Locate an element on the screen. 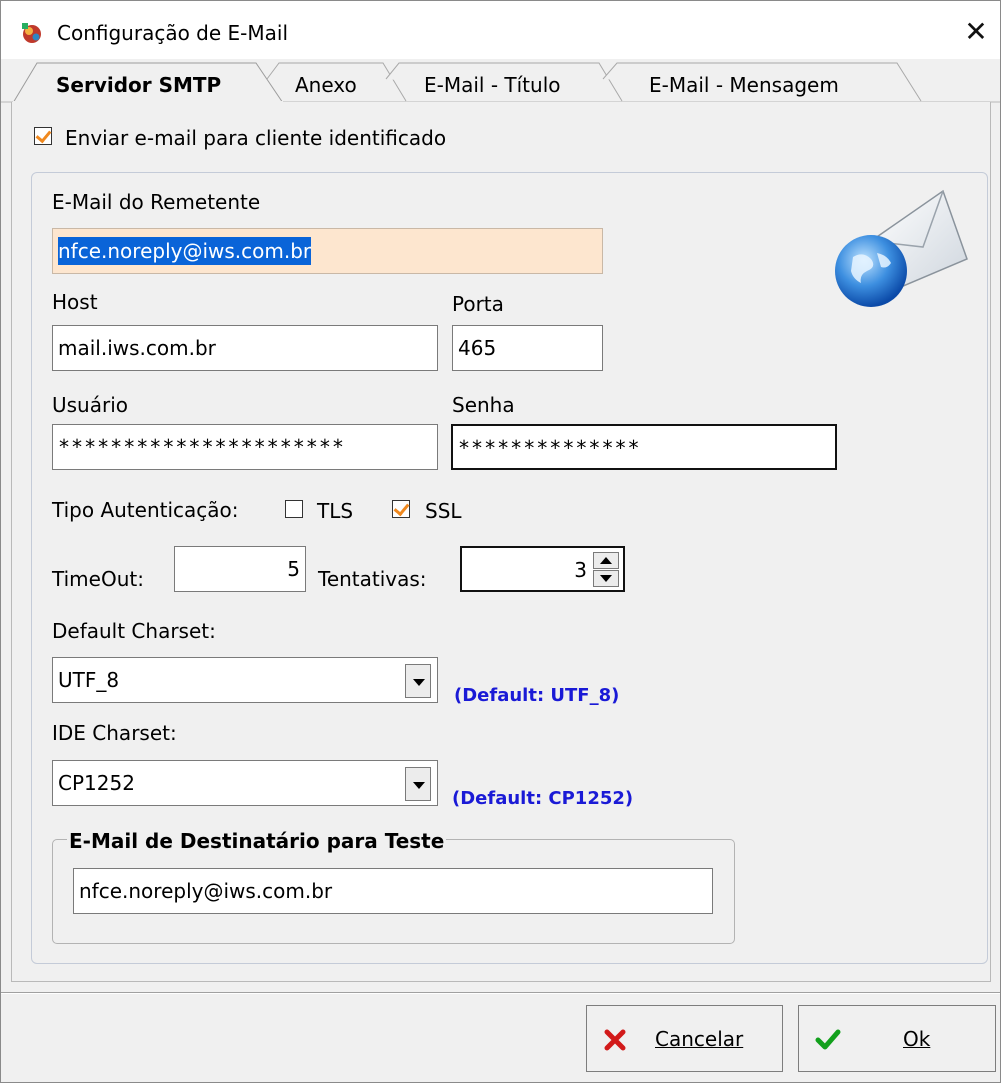 The width and height of the screenshot is (1001, 1083). title-bar: Configuração de E-Mail ✕ is located at coordinates (500, 30).